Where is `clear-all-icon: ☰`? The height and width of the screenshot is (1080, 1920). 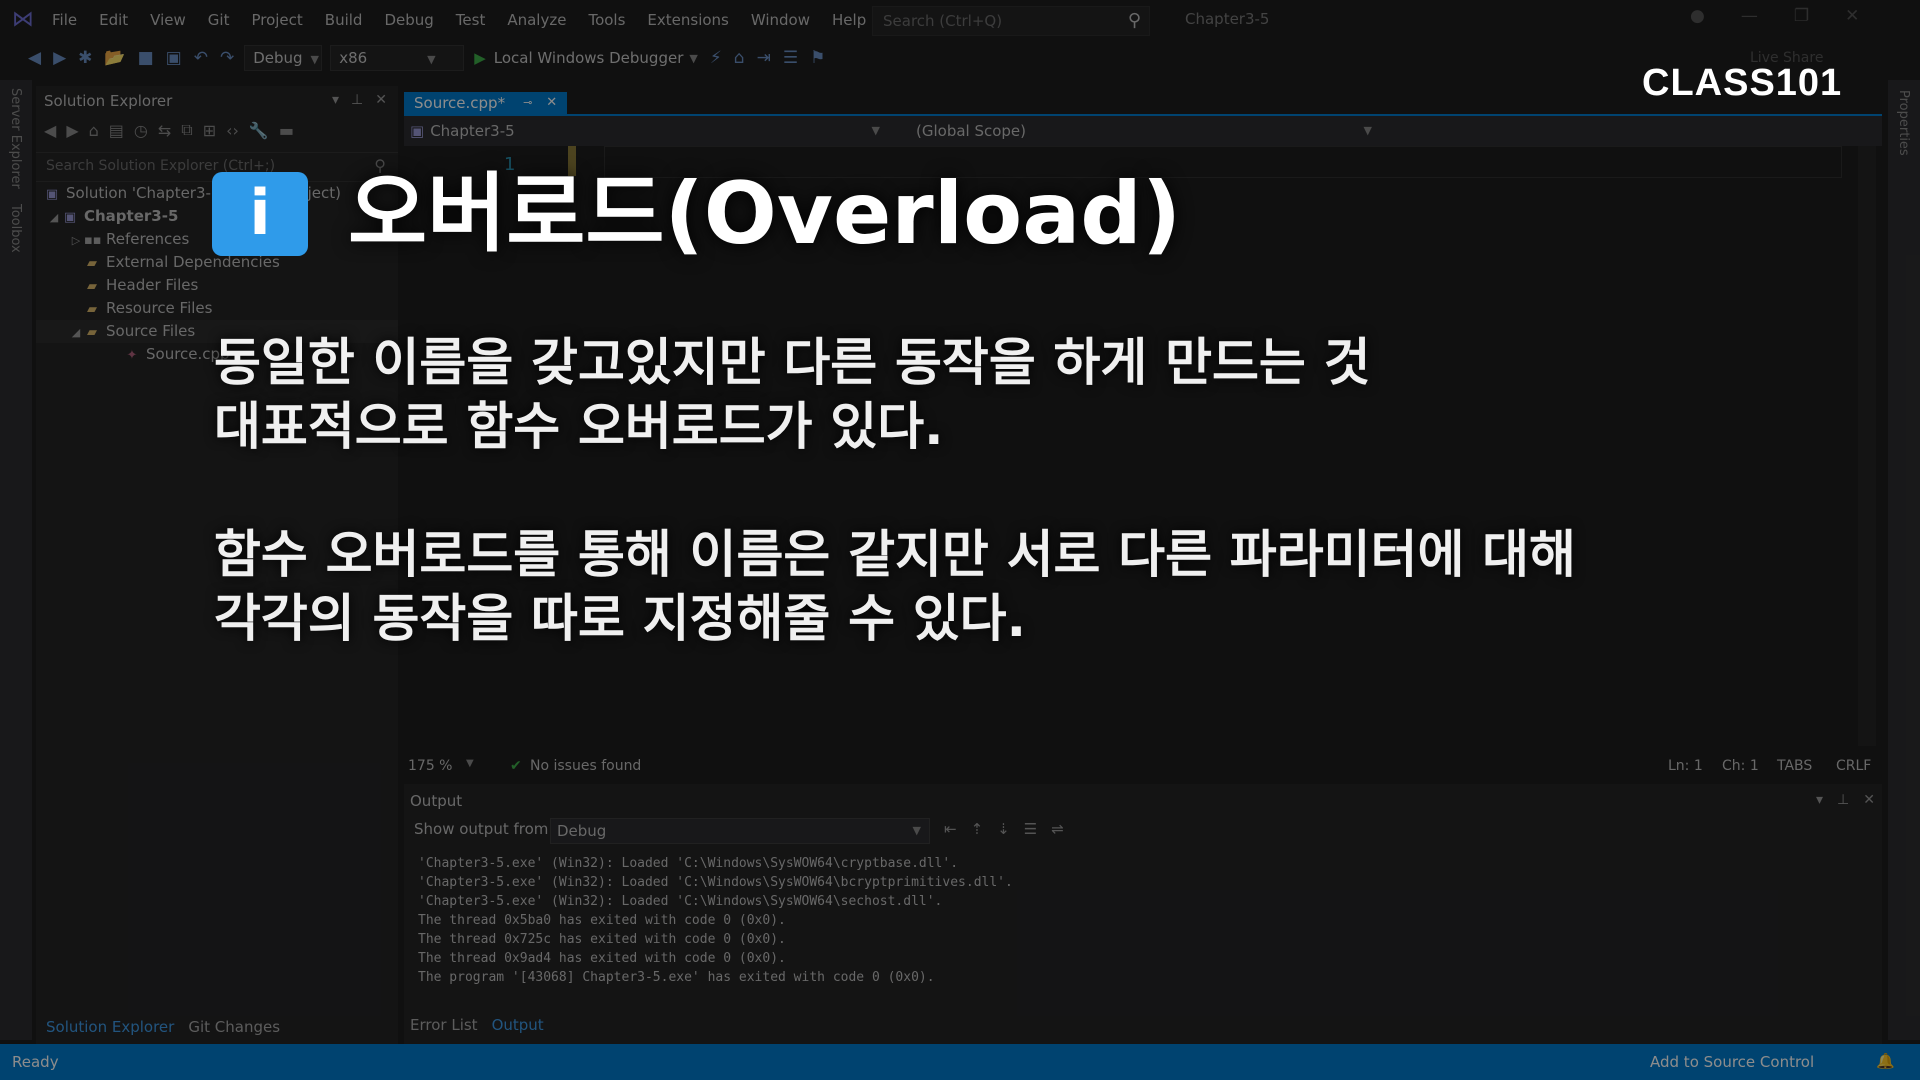
clear-all-icon: ☰ is located at coordinates (1030, 829).